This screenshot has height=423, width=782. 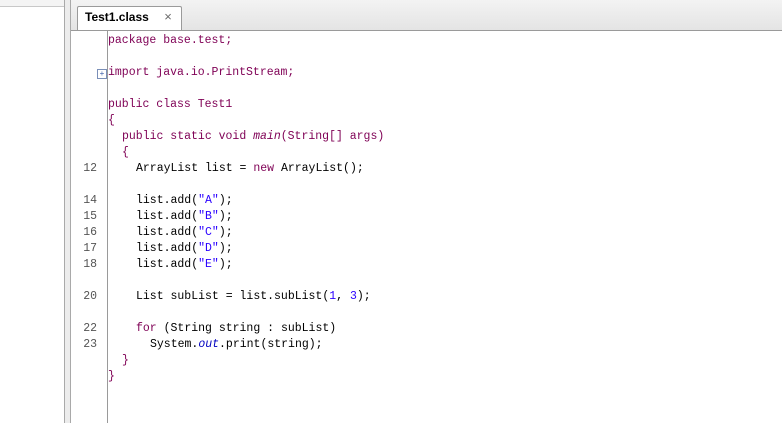 I want to click on code-text: .print(string);, so click(x=271, y=344).